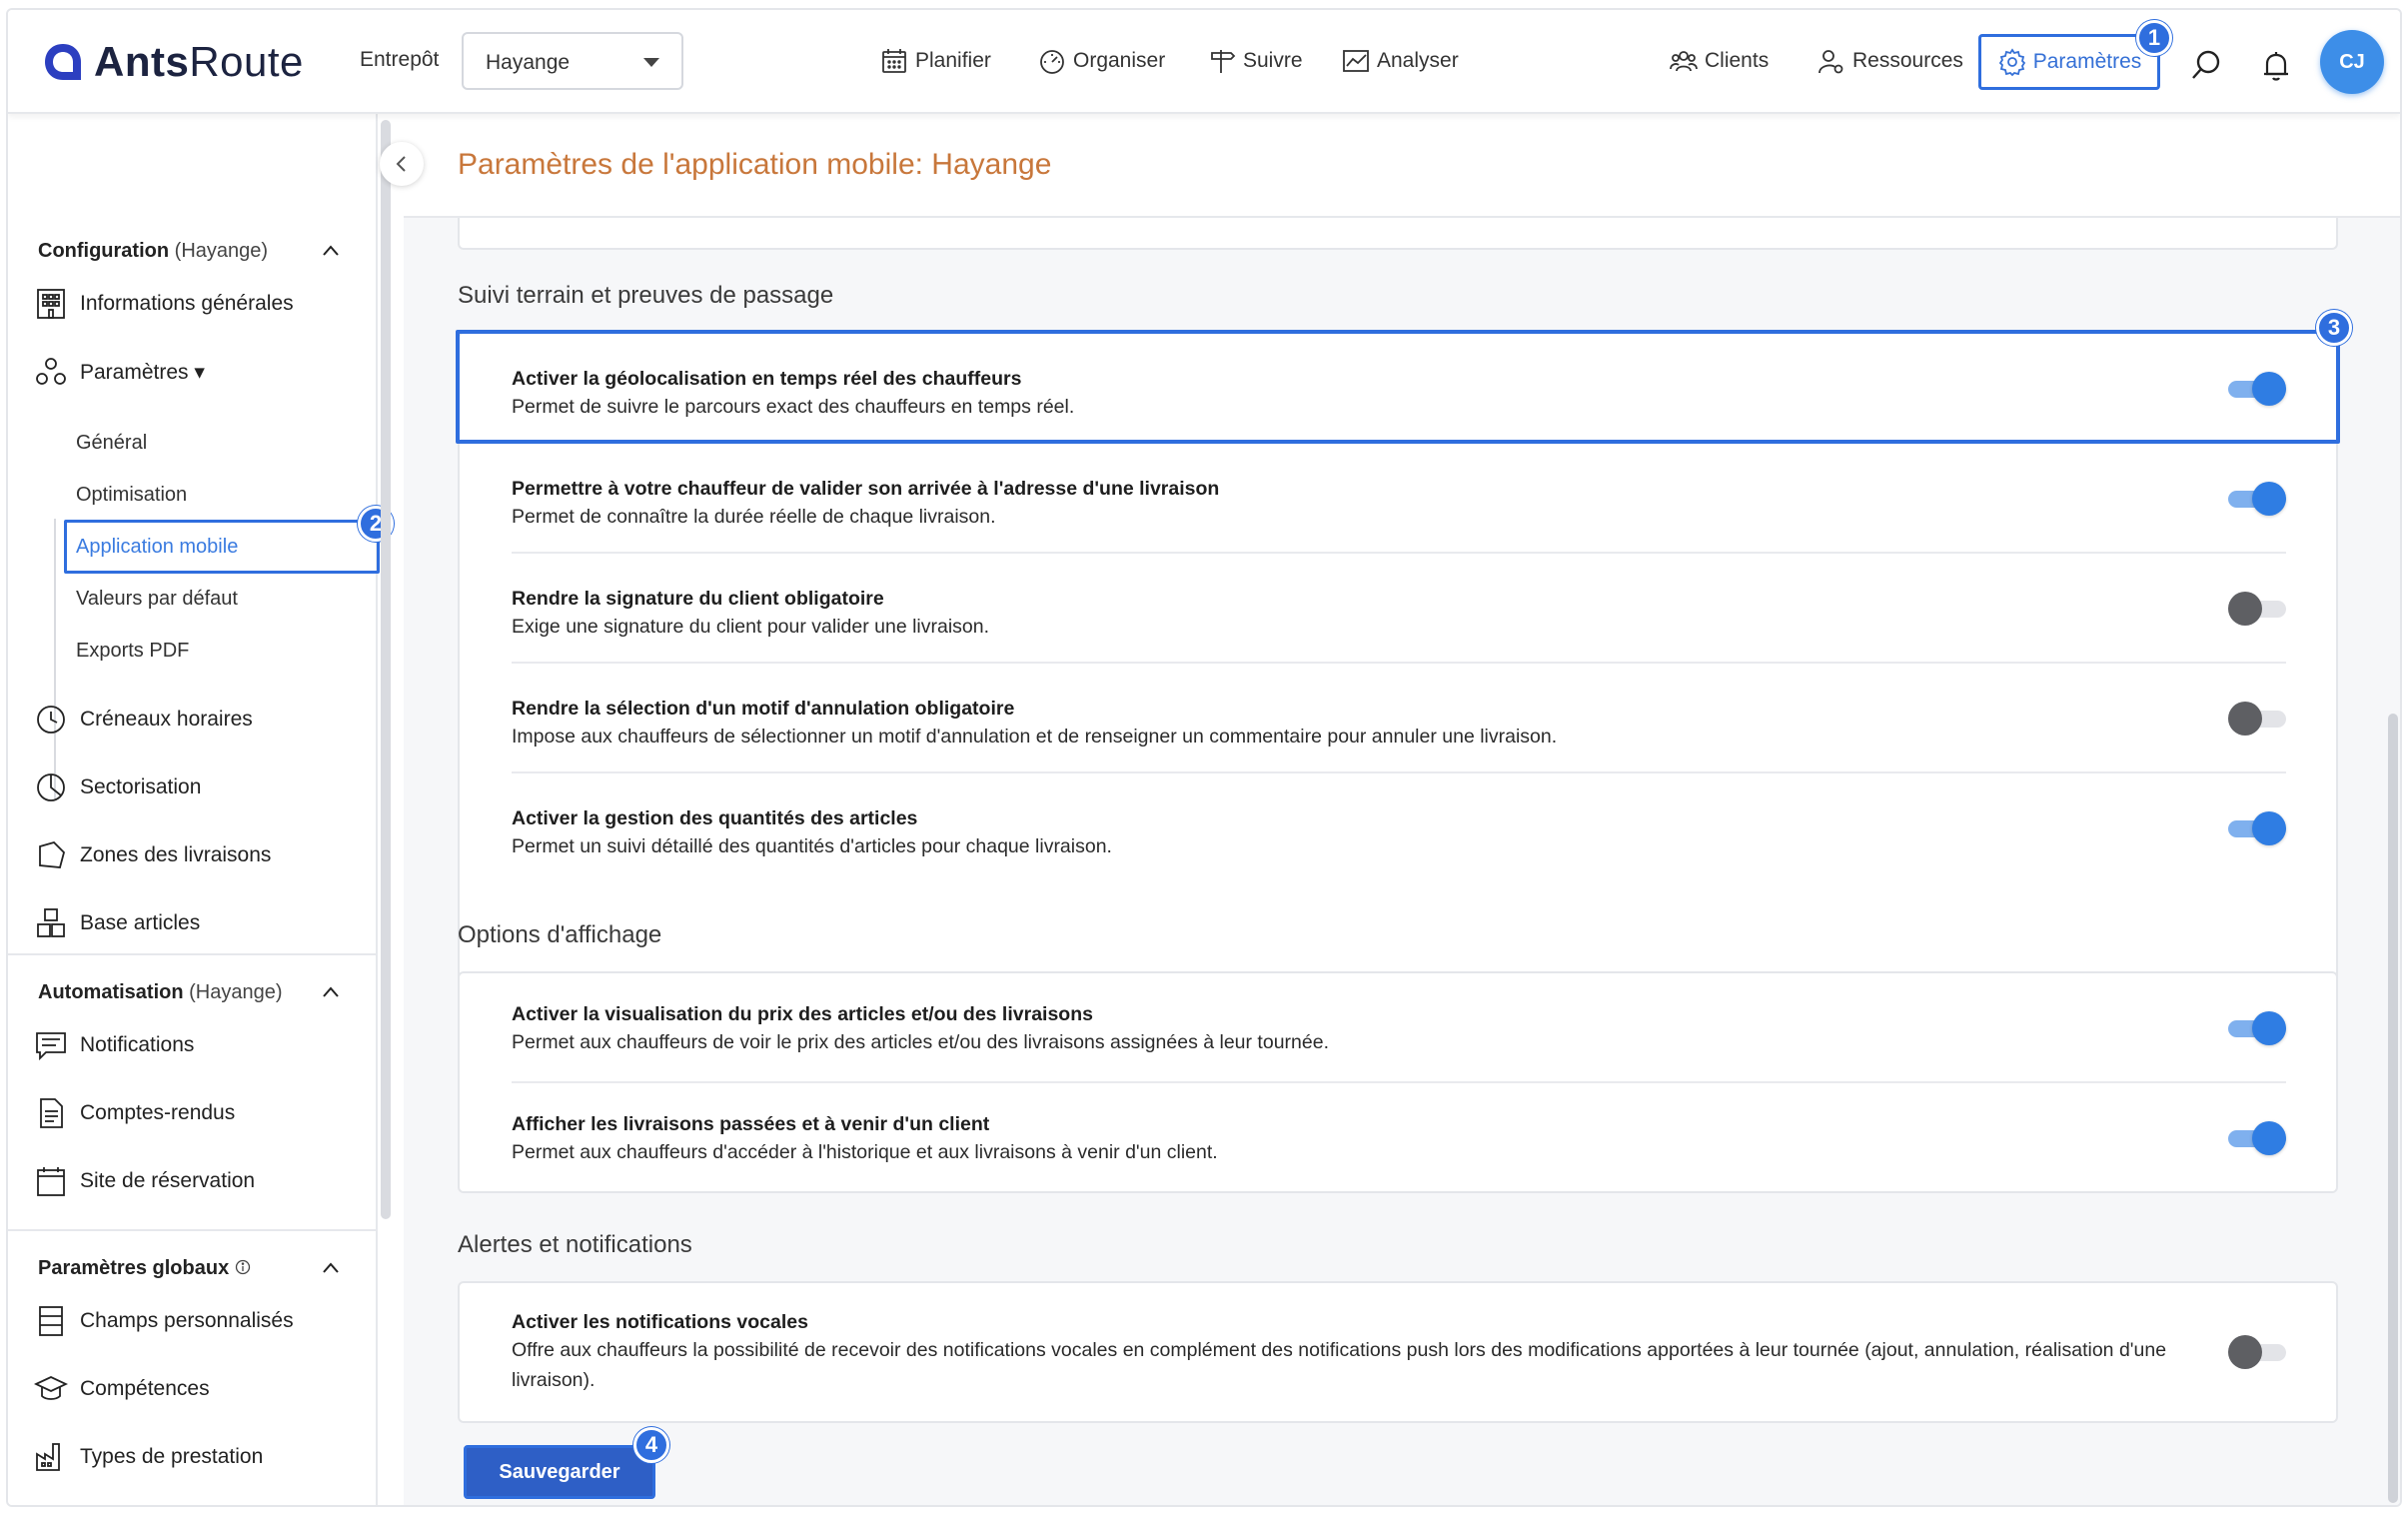 This screenshot has width=2408, height=1515. Describe the element at coordinates (2087, 62) in the screenshot. I see `nav-parametres-label: Paramètres` at that location.